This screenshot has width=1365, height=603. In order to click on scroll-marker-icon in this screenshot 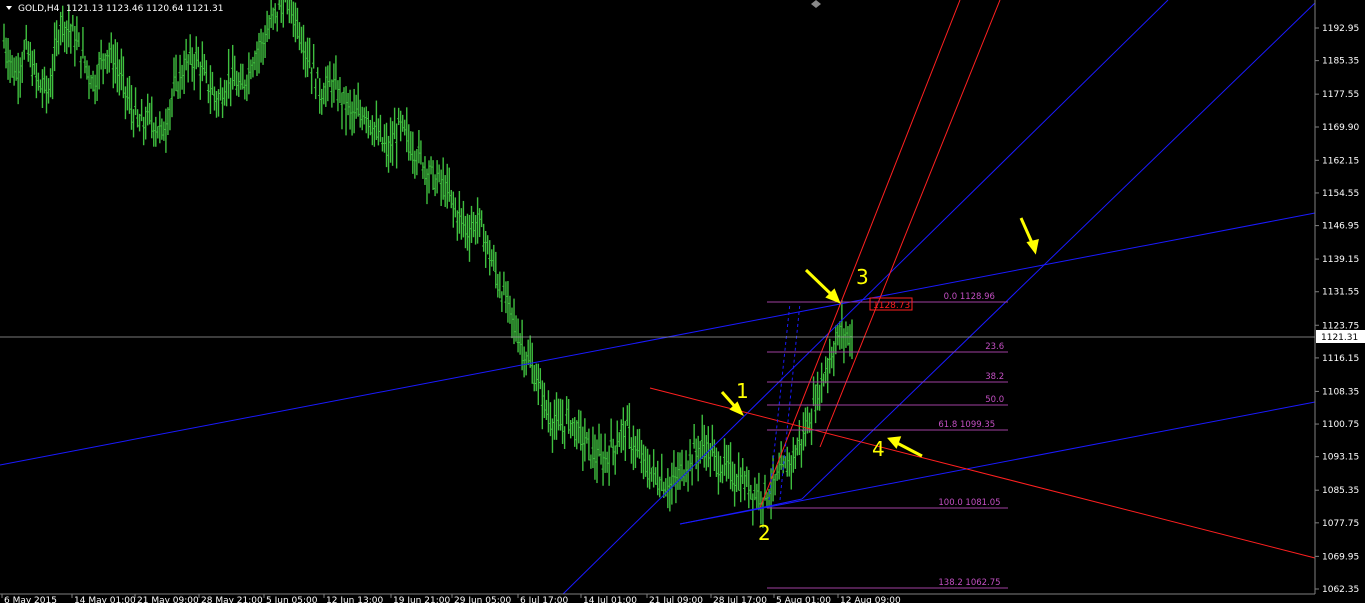, I will do `click(816, 4)`.